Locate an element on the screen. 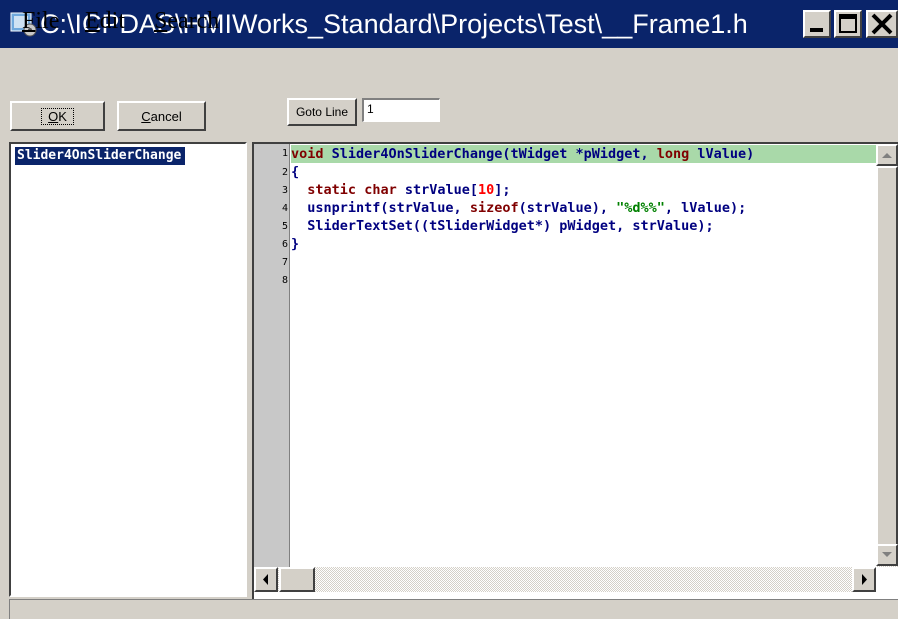 Image resolution: width=898 pixels, height=619 pixels. line-number: 4 is located at coordinates (284, 208).